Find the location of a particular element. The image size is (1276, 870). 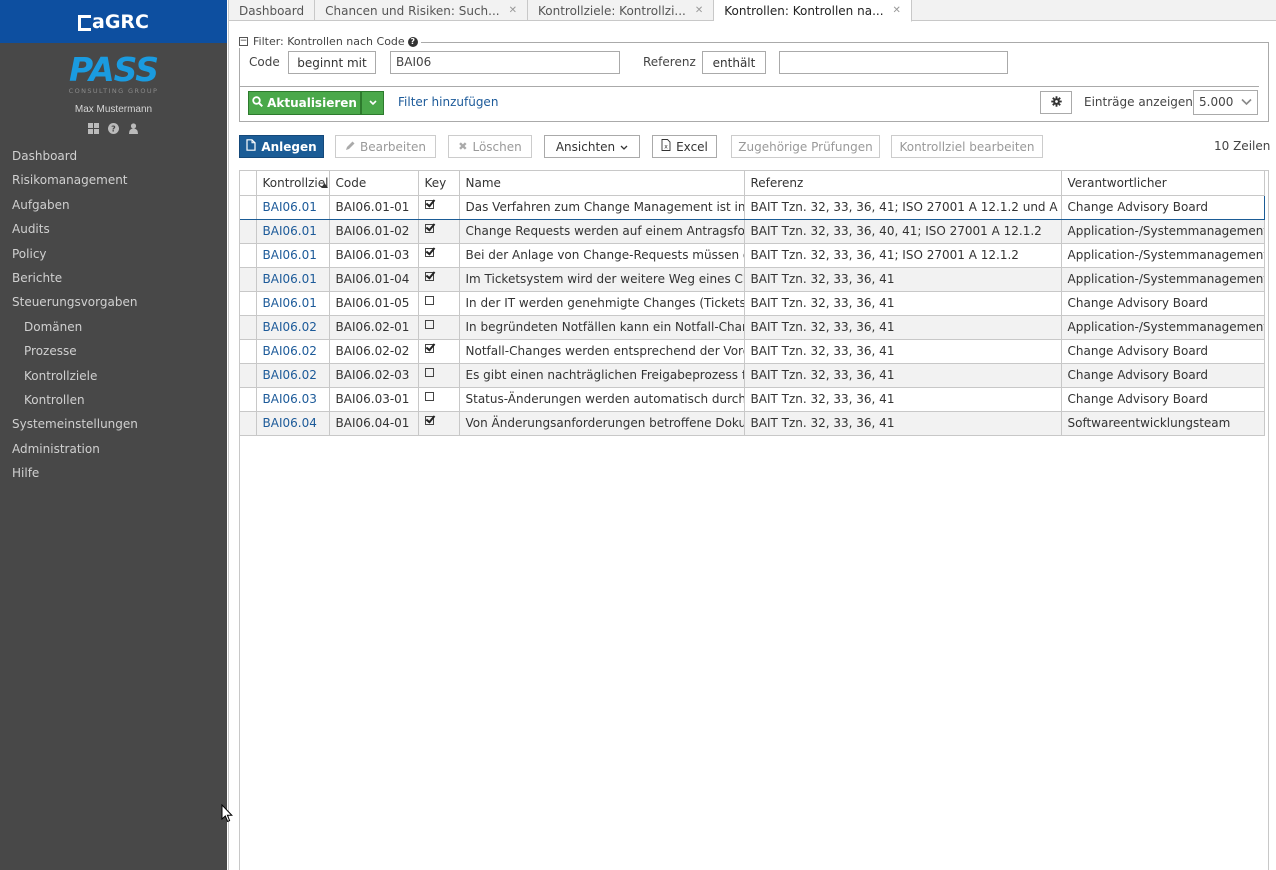

filter-legend: − Filter: Kontrollen nach Code ? is located at coordinates (330, 41).